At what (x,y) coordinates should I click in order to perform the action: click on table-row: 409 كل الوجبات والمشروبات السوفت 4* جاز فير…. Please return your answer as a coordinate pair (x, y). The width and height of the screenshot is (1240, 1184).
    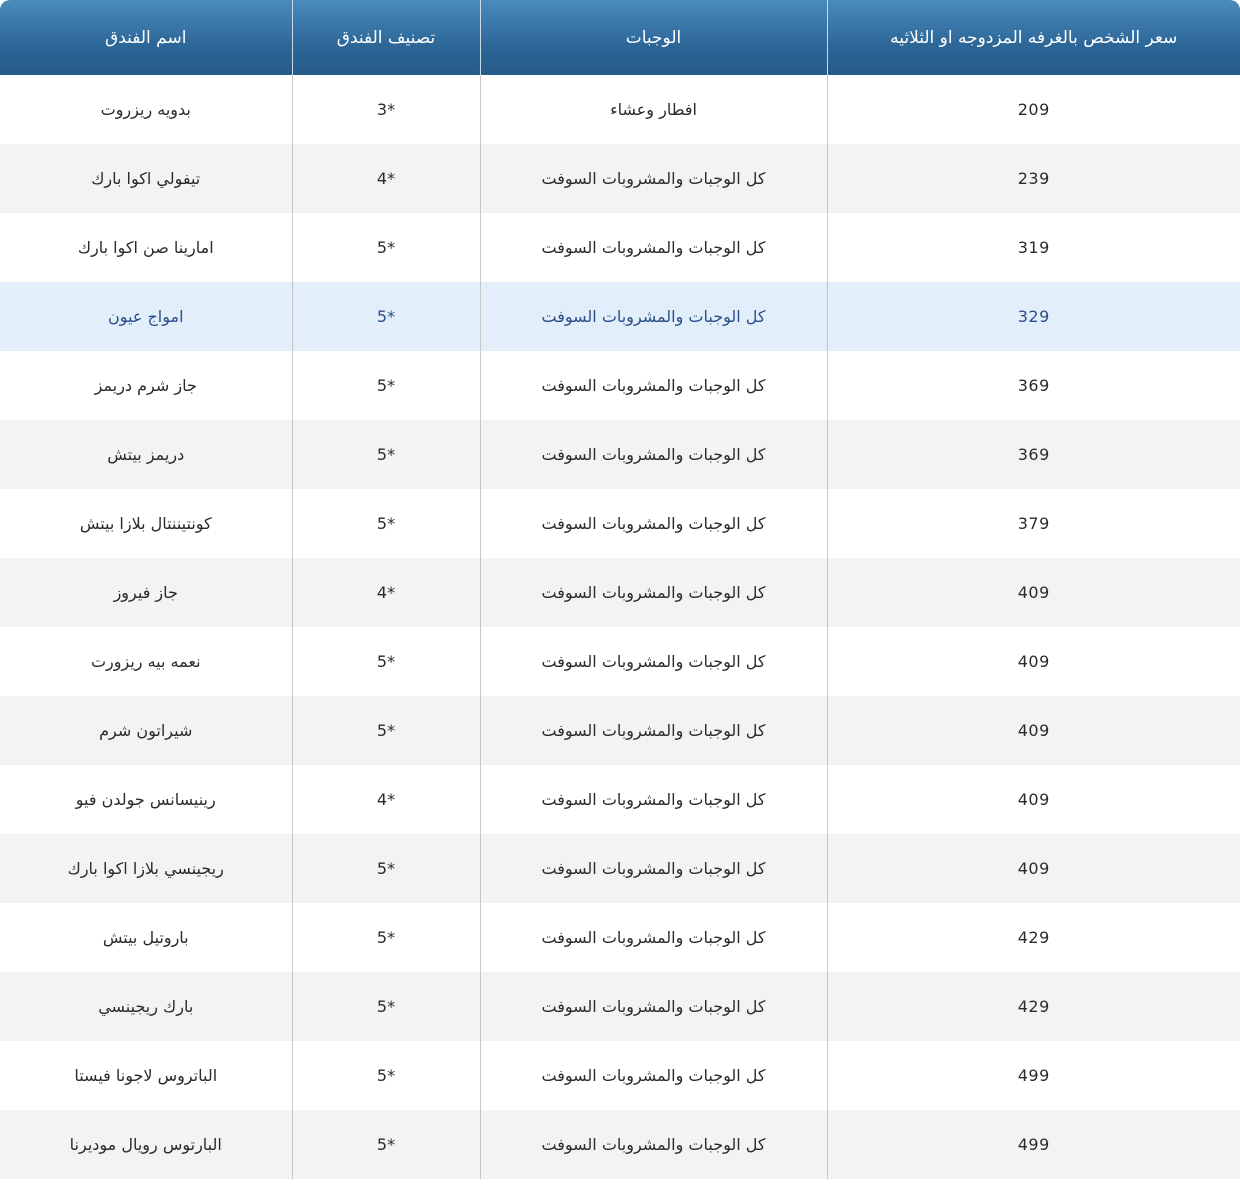
    Looking at the image, I should click on (620, 592).